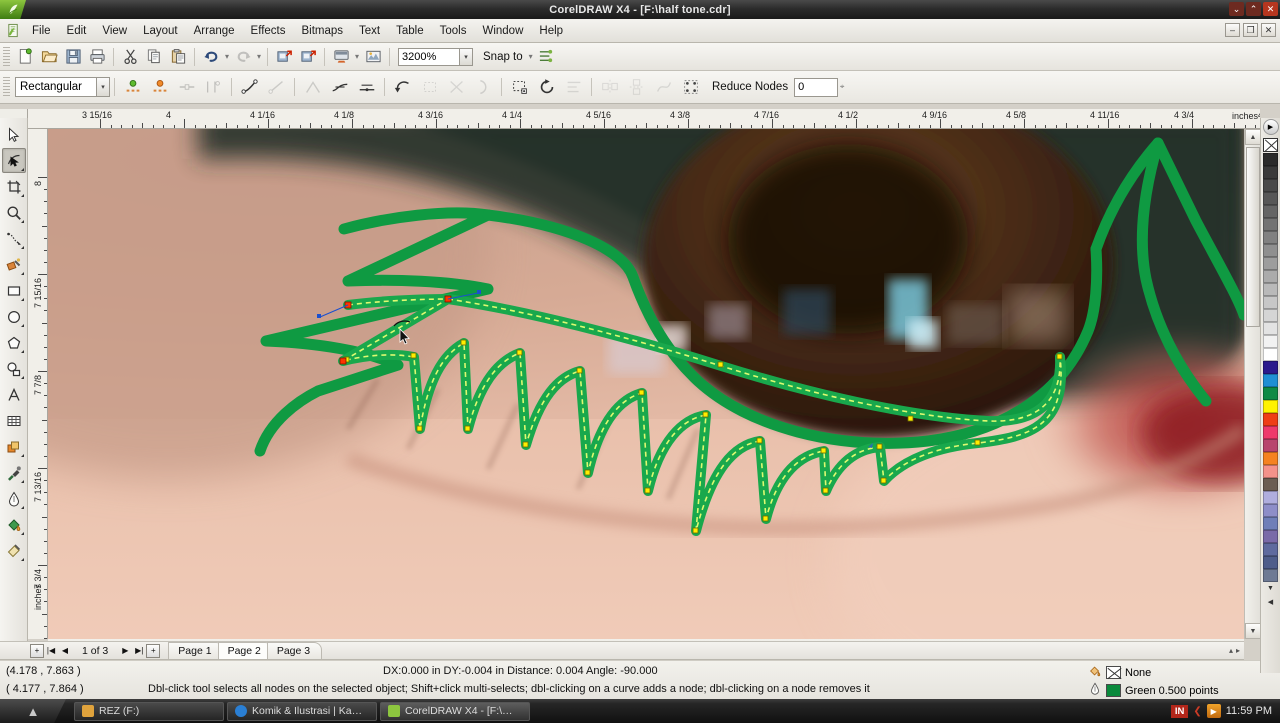 Image resolution: width=1280 pixels, height=723 pixels. What do you see at coordinates (1268, 30) in the screenshot?
I see `document-close-button: ✕` at bounding box center [1268, 30].